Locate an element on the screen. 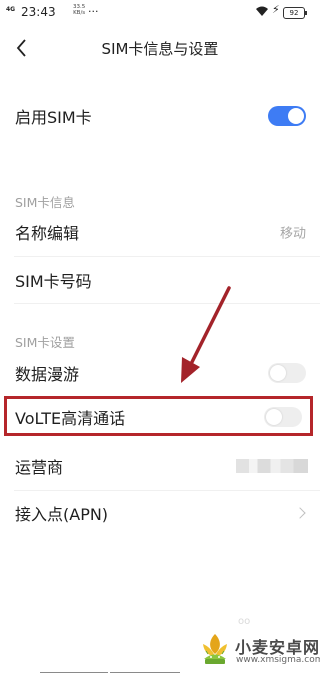 The width and height of the screenshot is (320, 675). carrier-row: 运营商 is located at coordinates (160, 466).